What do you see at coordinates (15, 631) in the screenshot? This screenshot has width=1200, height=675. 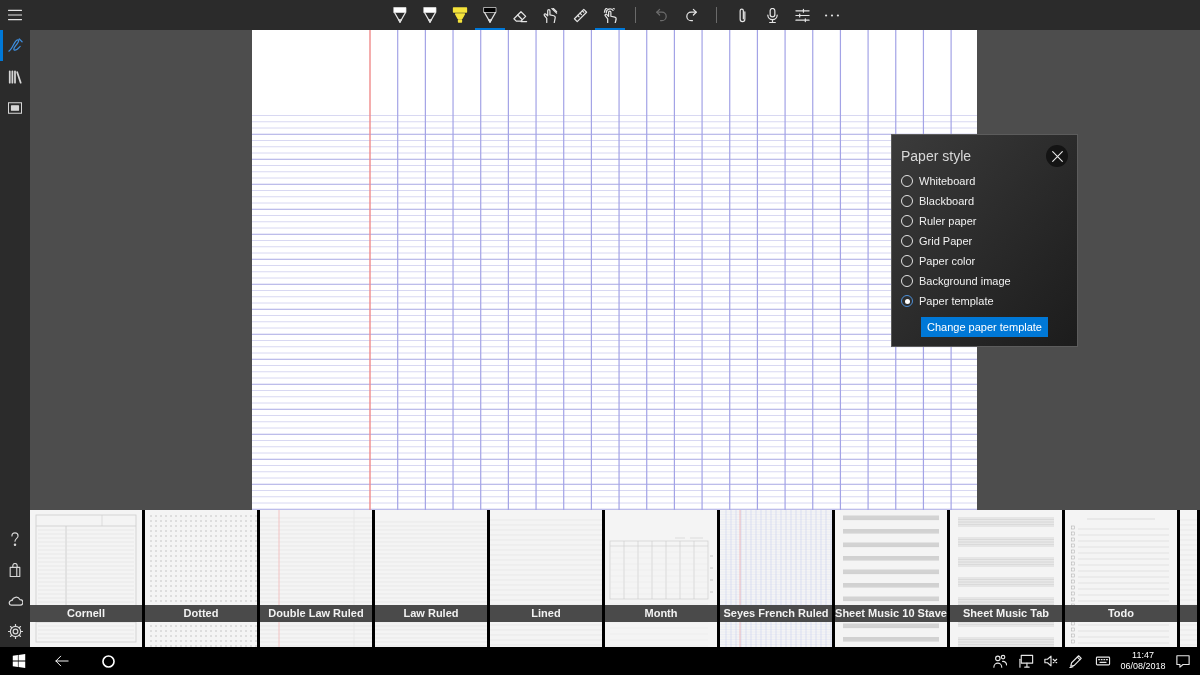 I see `settings-icon` at bounding box center [15, 631].